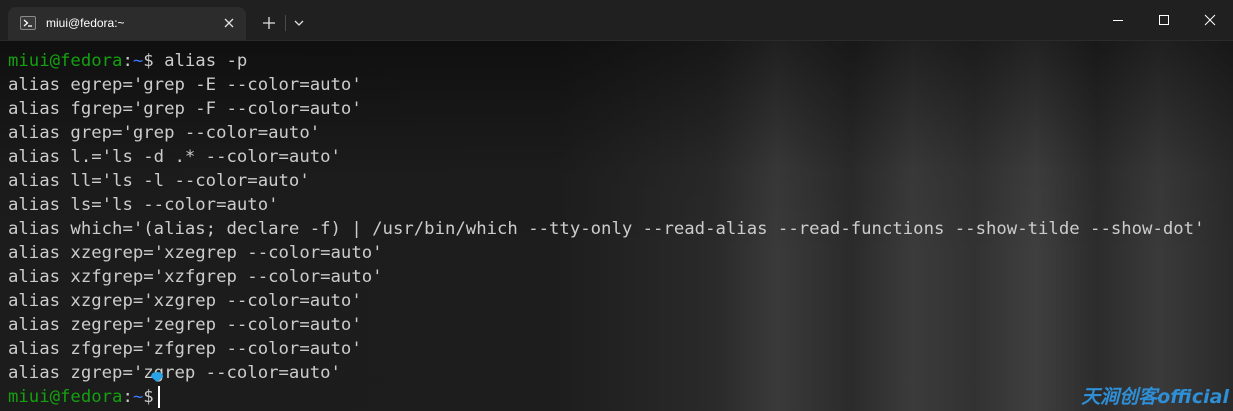  I want to click on window-close-button, so click(1210, 20).